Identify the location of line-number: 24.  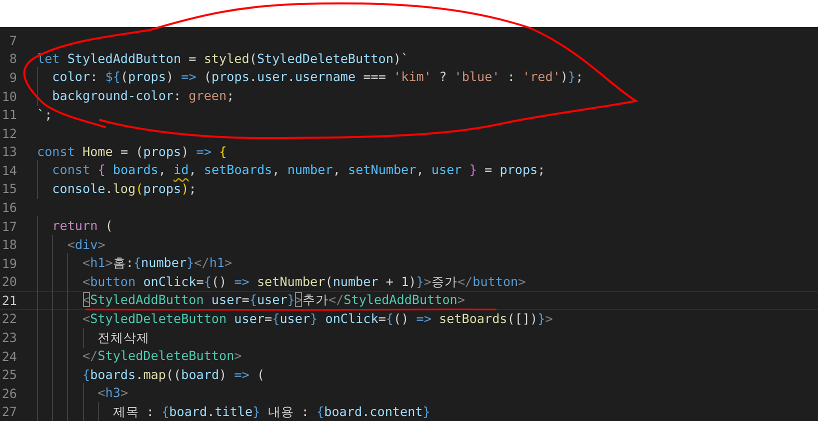
(9, 356).